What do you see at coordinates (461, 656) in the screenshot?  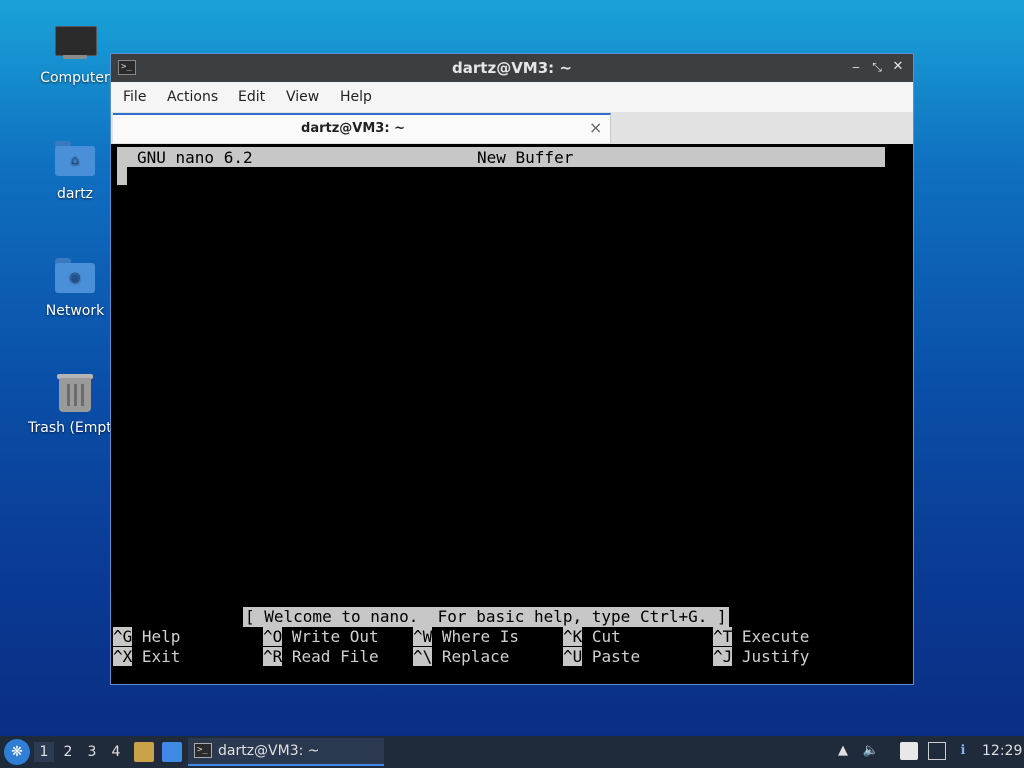 I see `shortcut-replace: ^\ Replace` at bounding box center [461, 656].